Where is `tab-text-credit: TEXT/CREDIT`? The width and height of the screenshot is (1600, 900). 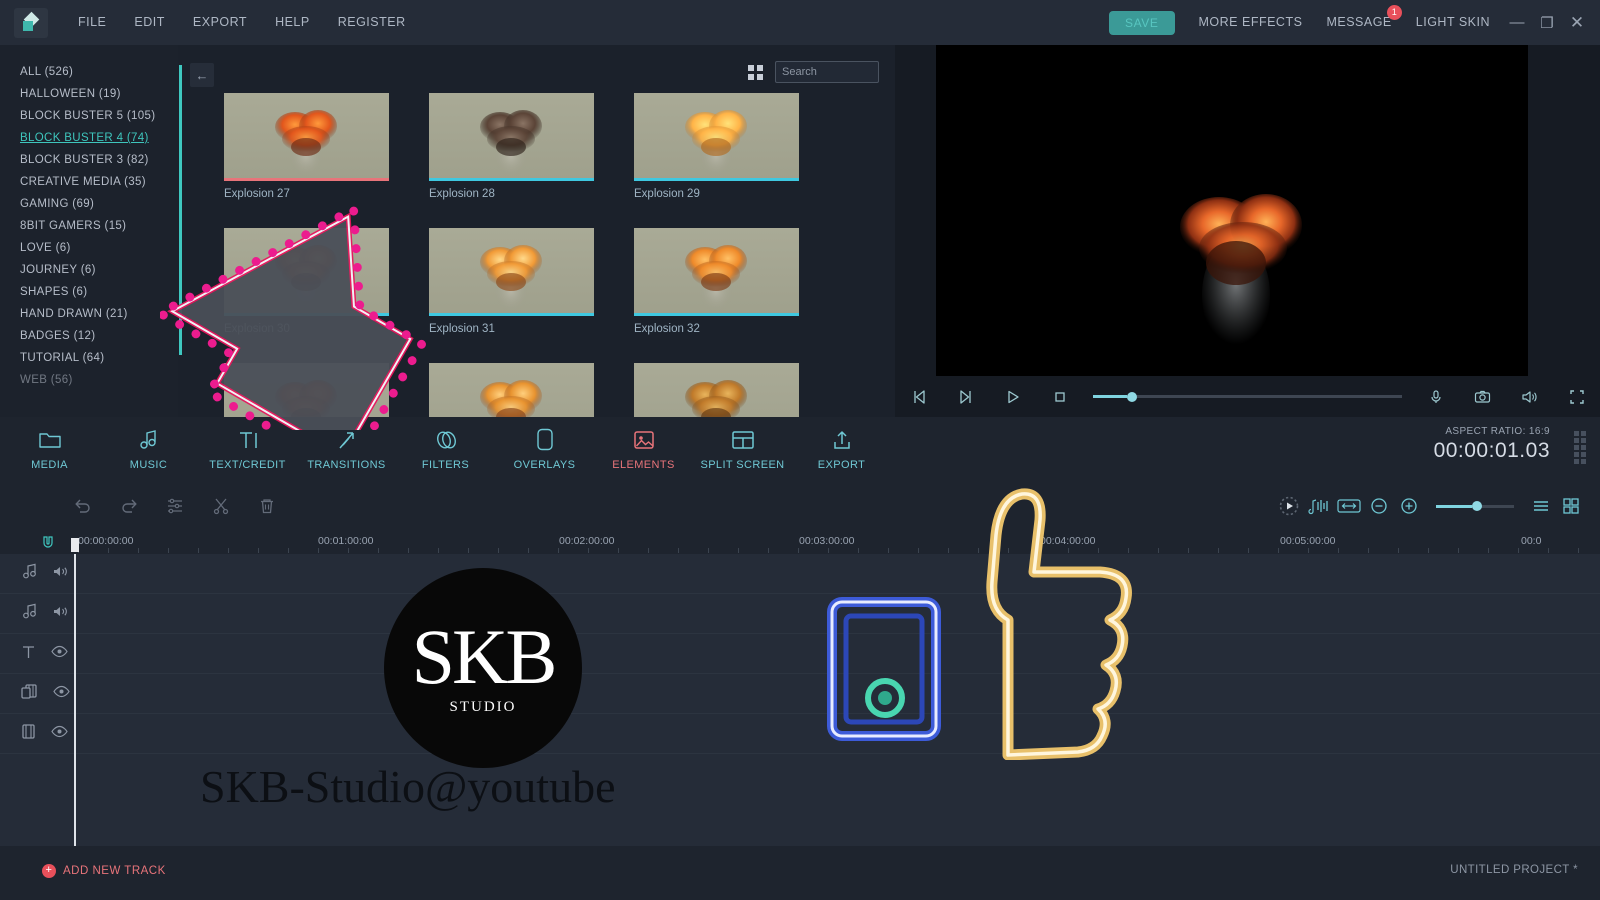 tab-text-credit: TEXT/CREDIT is located at coordinates (247, 449).